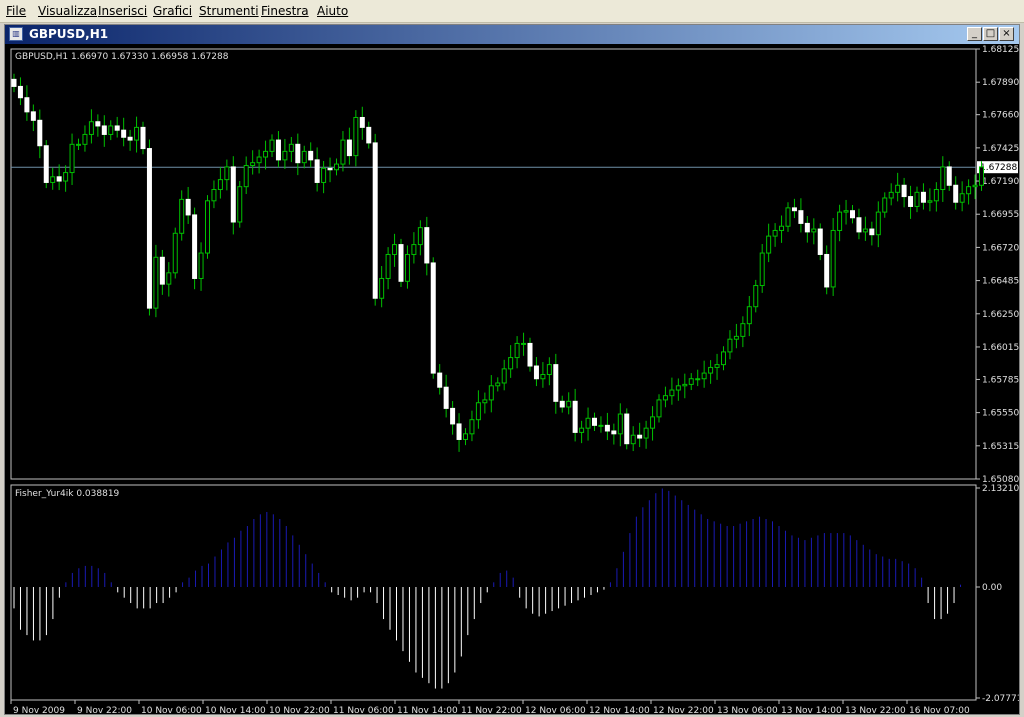  I want to click on price-axis-label: 1.65315, so click(1000, 447).